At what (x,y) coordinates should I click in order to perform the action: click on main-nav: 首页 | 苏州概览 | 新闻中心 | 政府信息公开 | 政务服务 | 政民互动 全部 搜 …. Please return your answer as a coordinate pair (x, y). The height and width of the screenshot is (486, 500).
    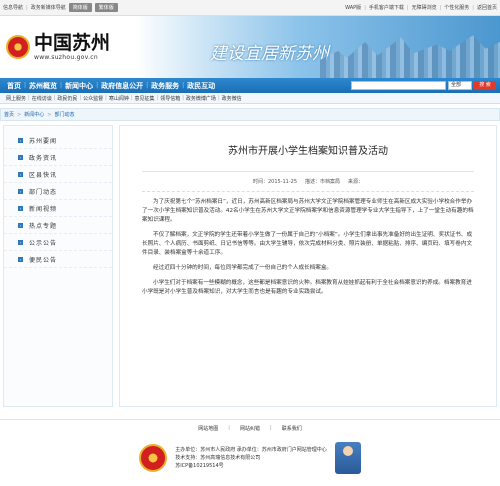
    Looking at the image, I should click on (250, 85).